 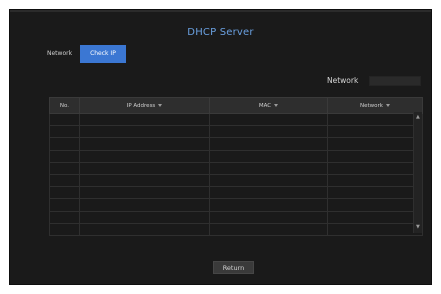 I want to click on network-filter-label: Network, so click(x=343, y=80).